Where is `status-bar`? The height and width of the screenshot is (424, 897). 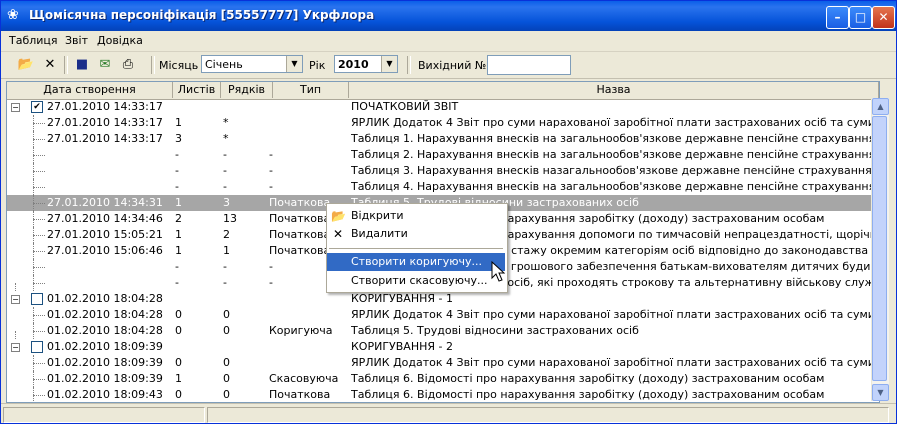 status-bar is located at coordinates (448, 413).